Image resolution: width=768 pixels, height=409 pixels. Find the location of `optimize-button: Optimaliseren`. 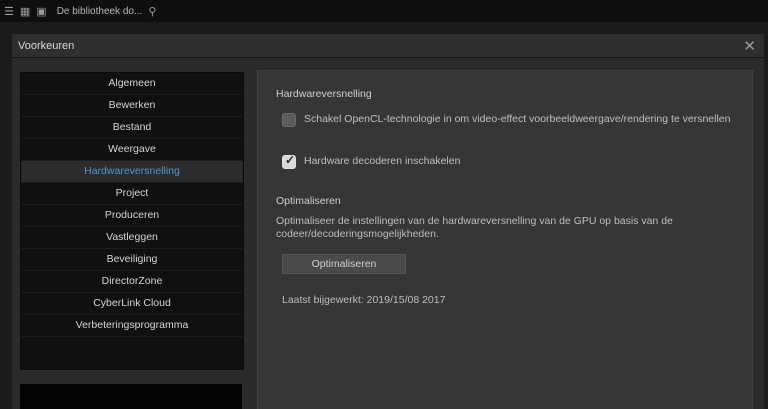

optimize-button: Optimaliseren is located at coordinates (344, 264).